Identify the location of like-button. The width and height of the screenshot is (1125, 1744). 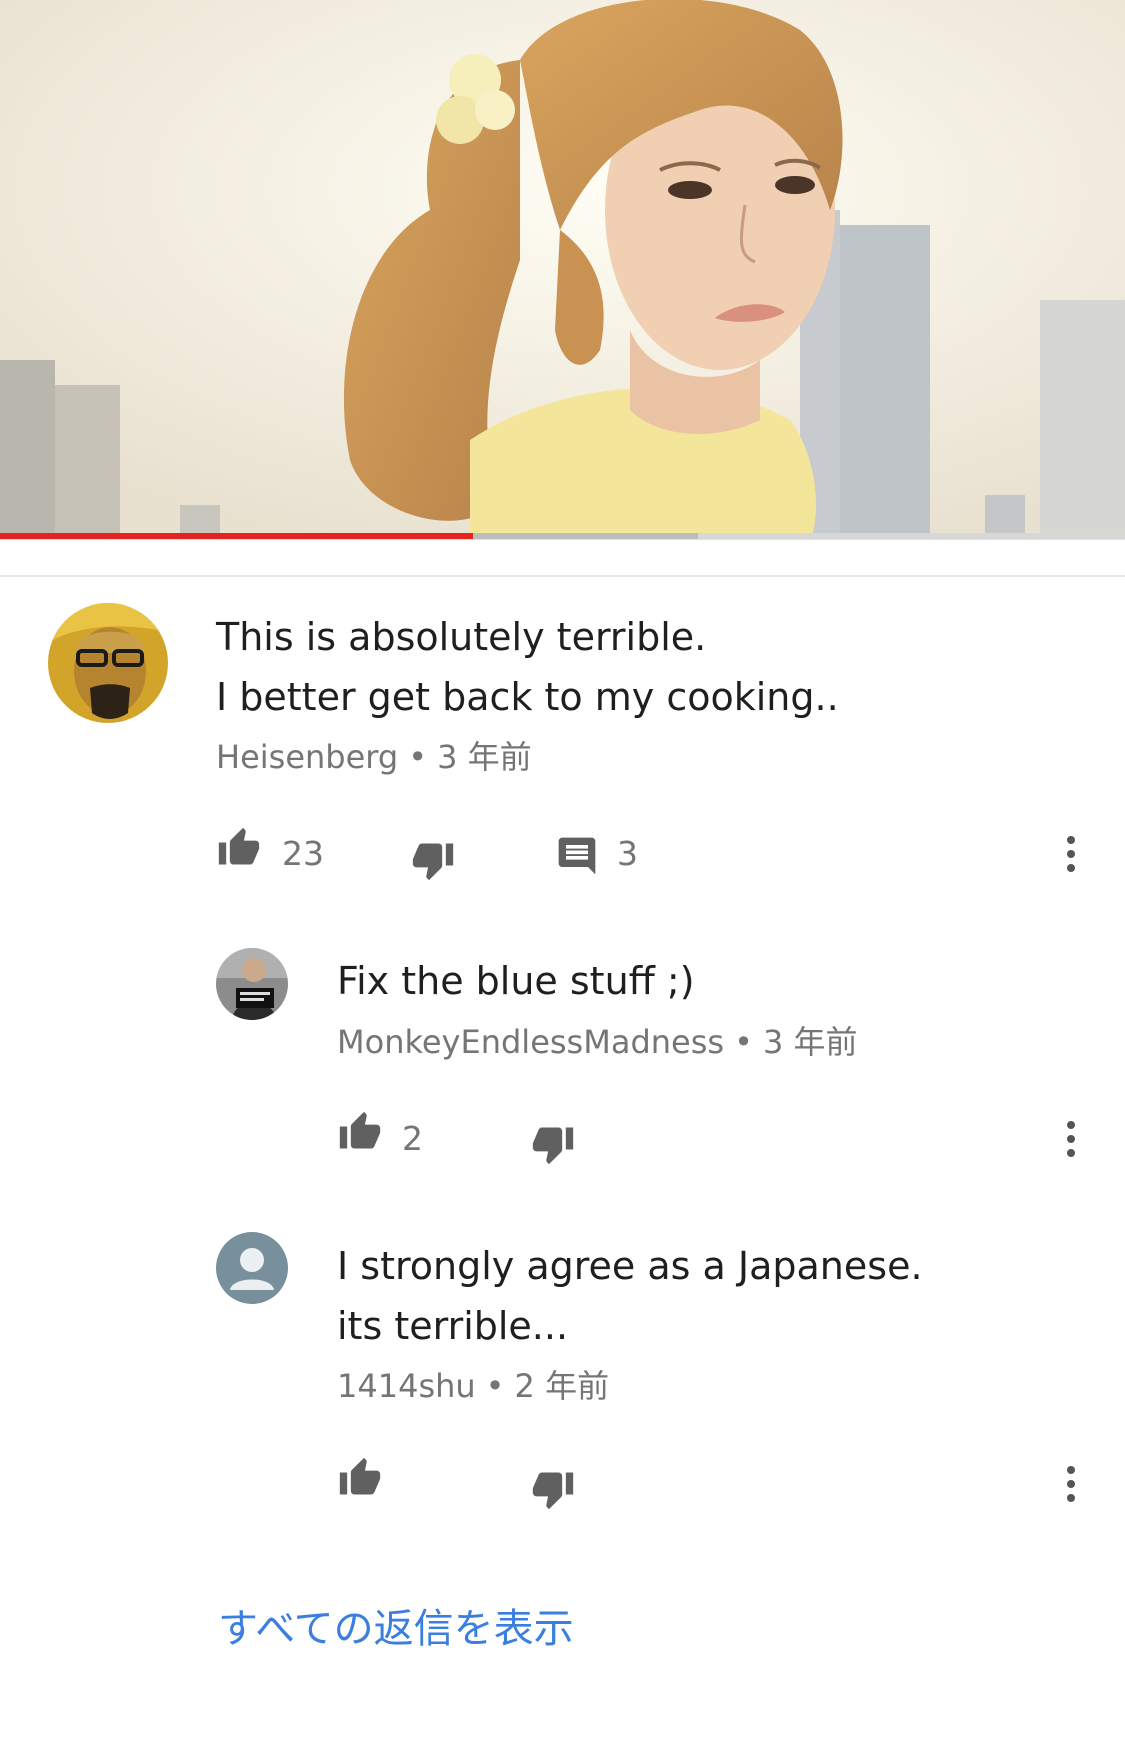
(239, 848).